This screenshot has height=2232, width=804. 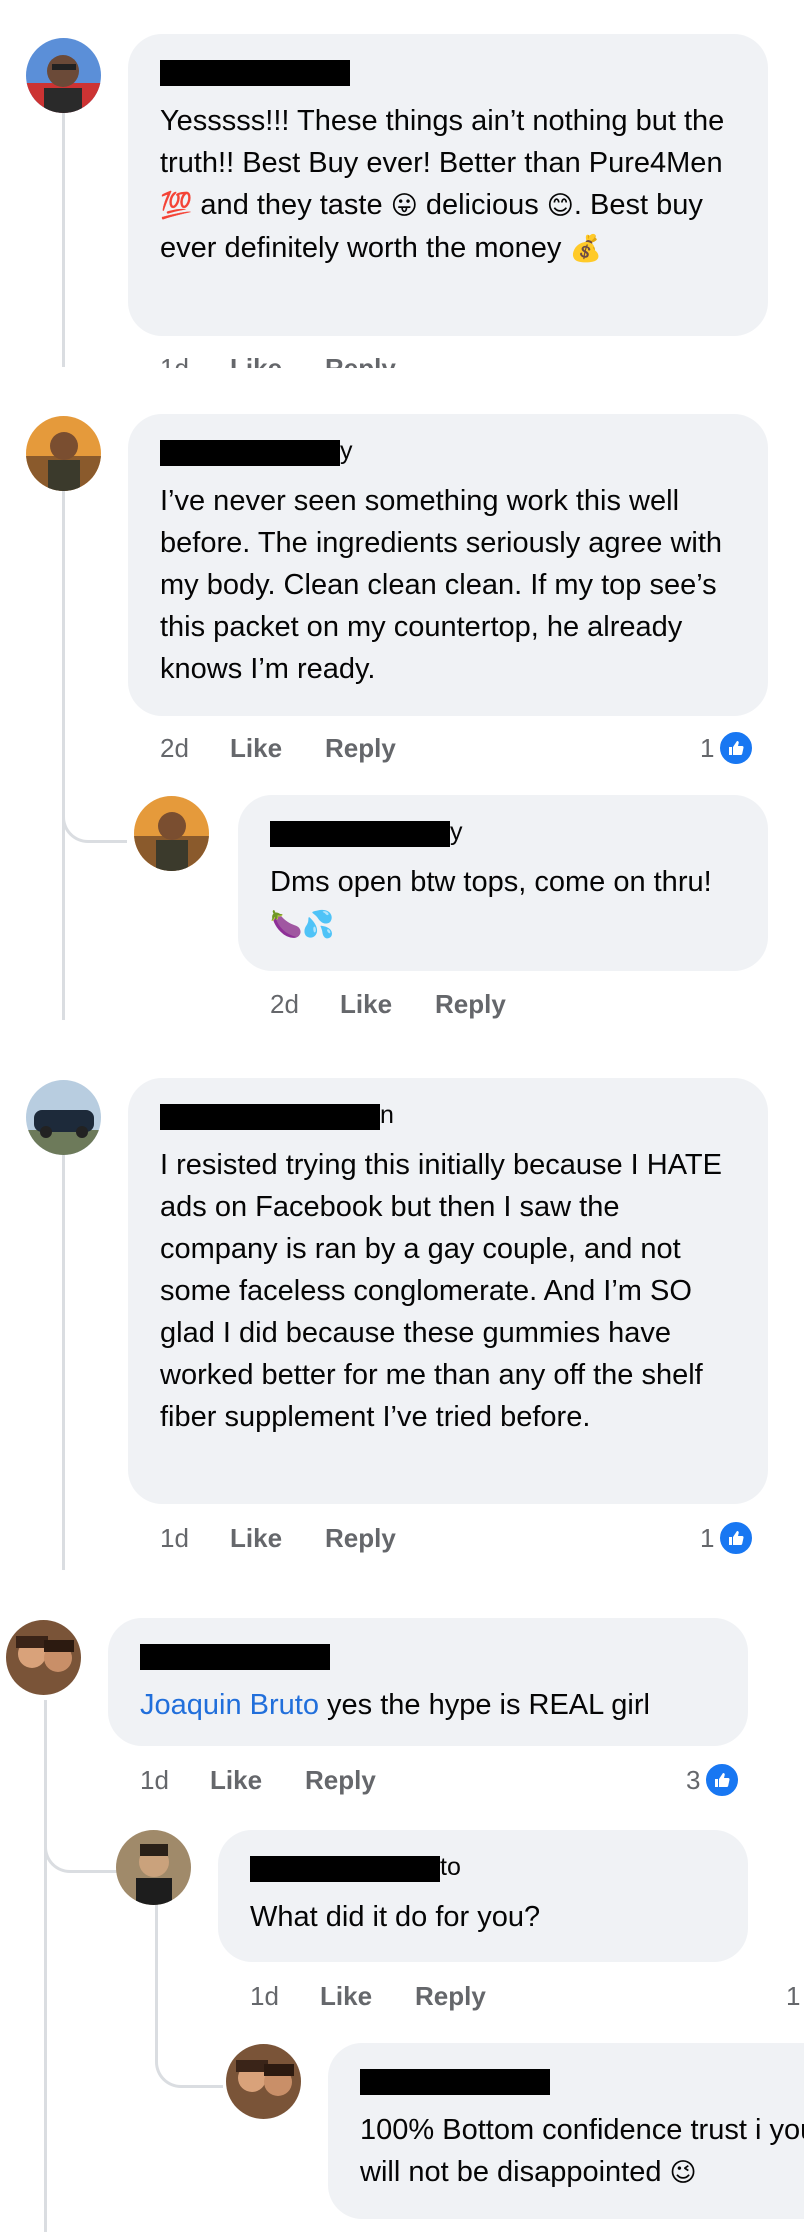 What do you see at coordinates (483, 1896) in the screenshot?
I see `reply-bubble: to What did it do for you?` at bounding box center [483, 1896].